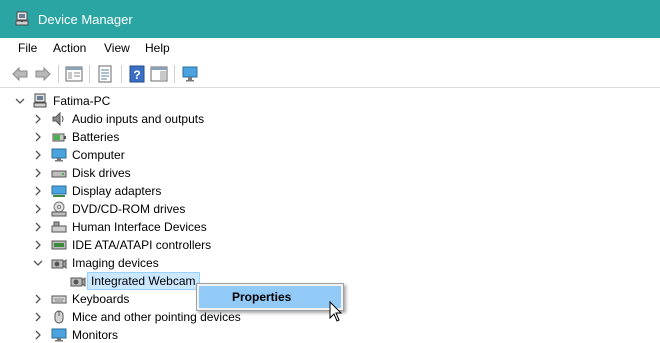 The height and width of the screenshot is (343, 660). Describe the element at coordinates (139, 227) in the screenshot. I see `tree-item-label: Human Interface Devices` at that location.